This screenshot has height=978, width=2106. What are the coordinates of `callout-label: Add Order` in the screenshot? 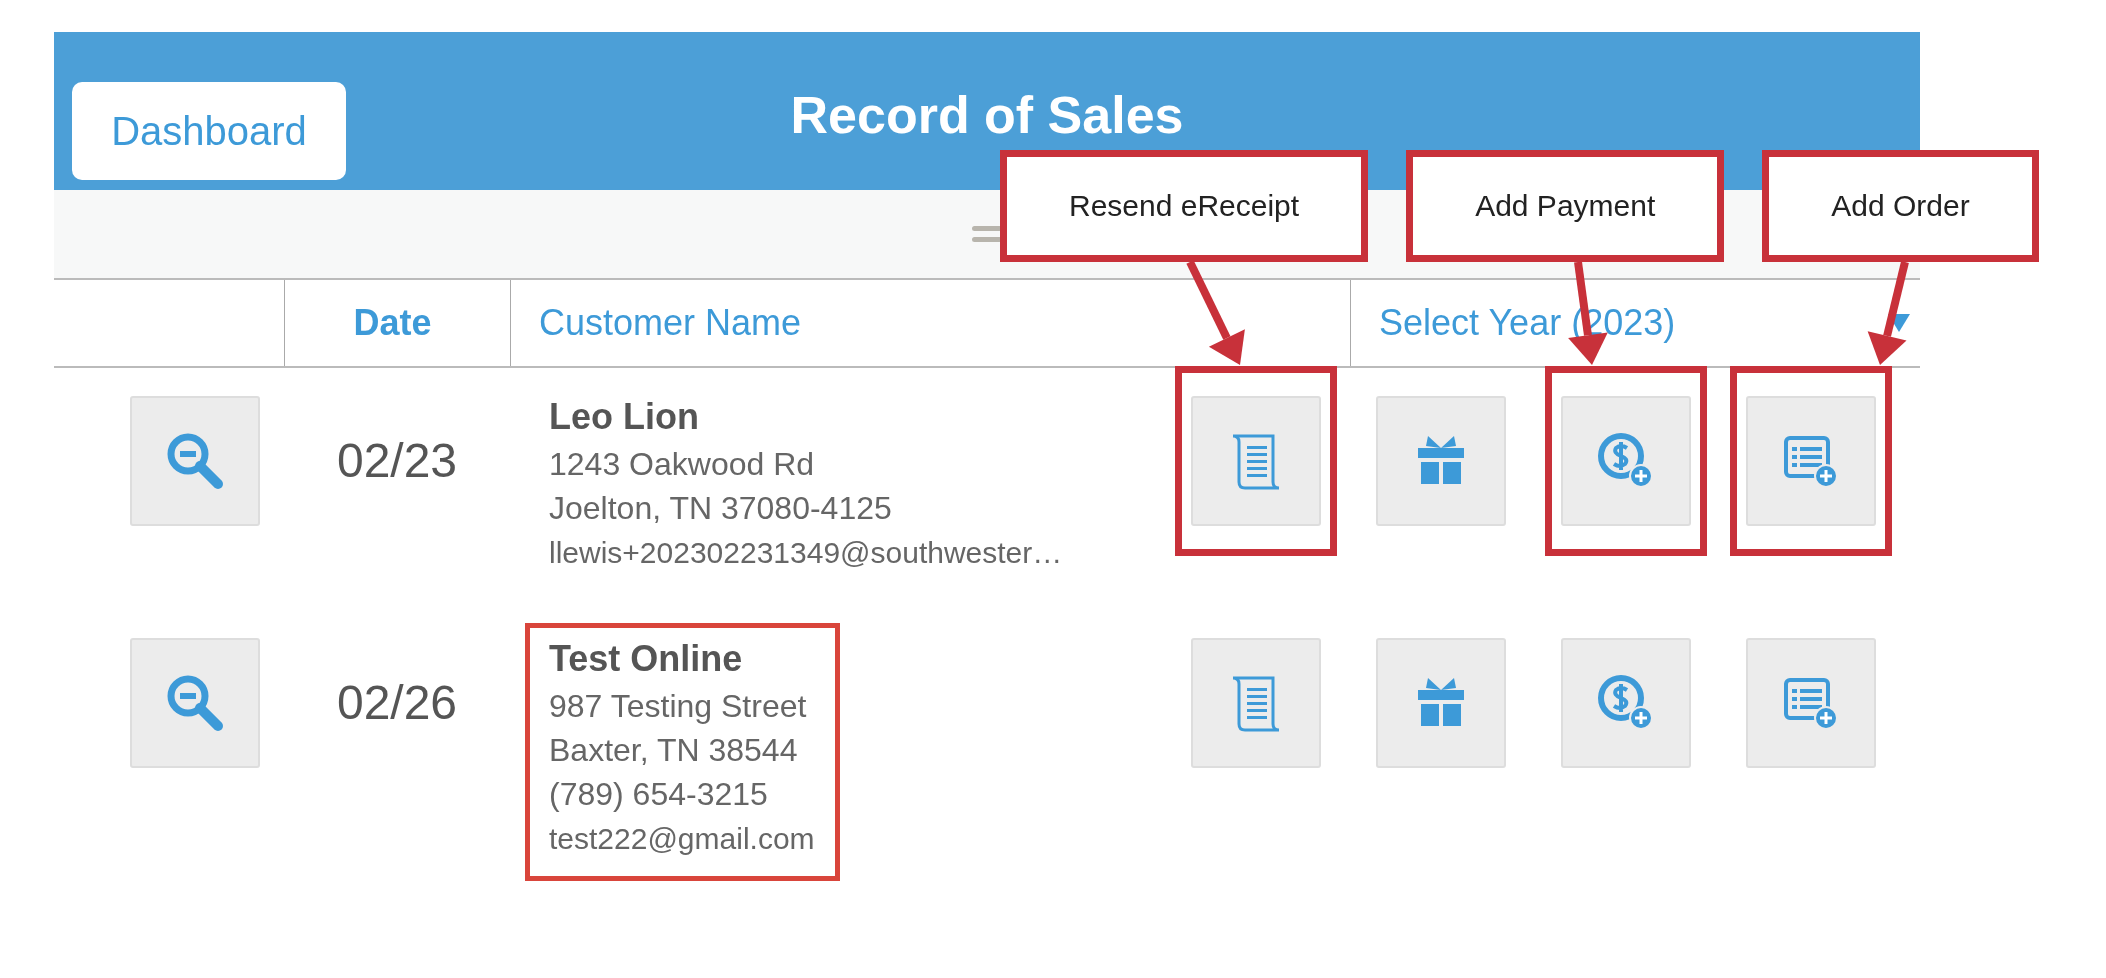 It's located at (1900, 206).